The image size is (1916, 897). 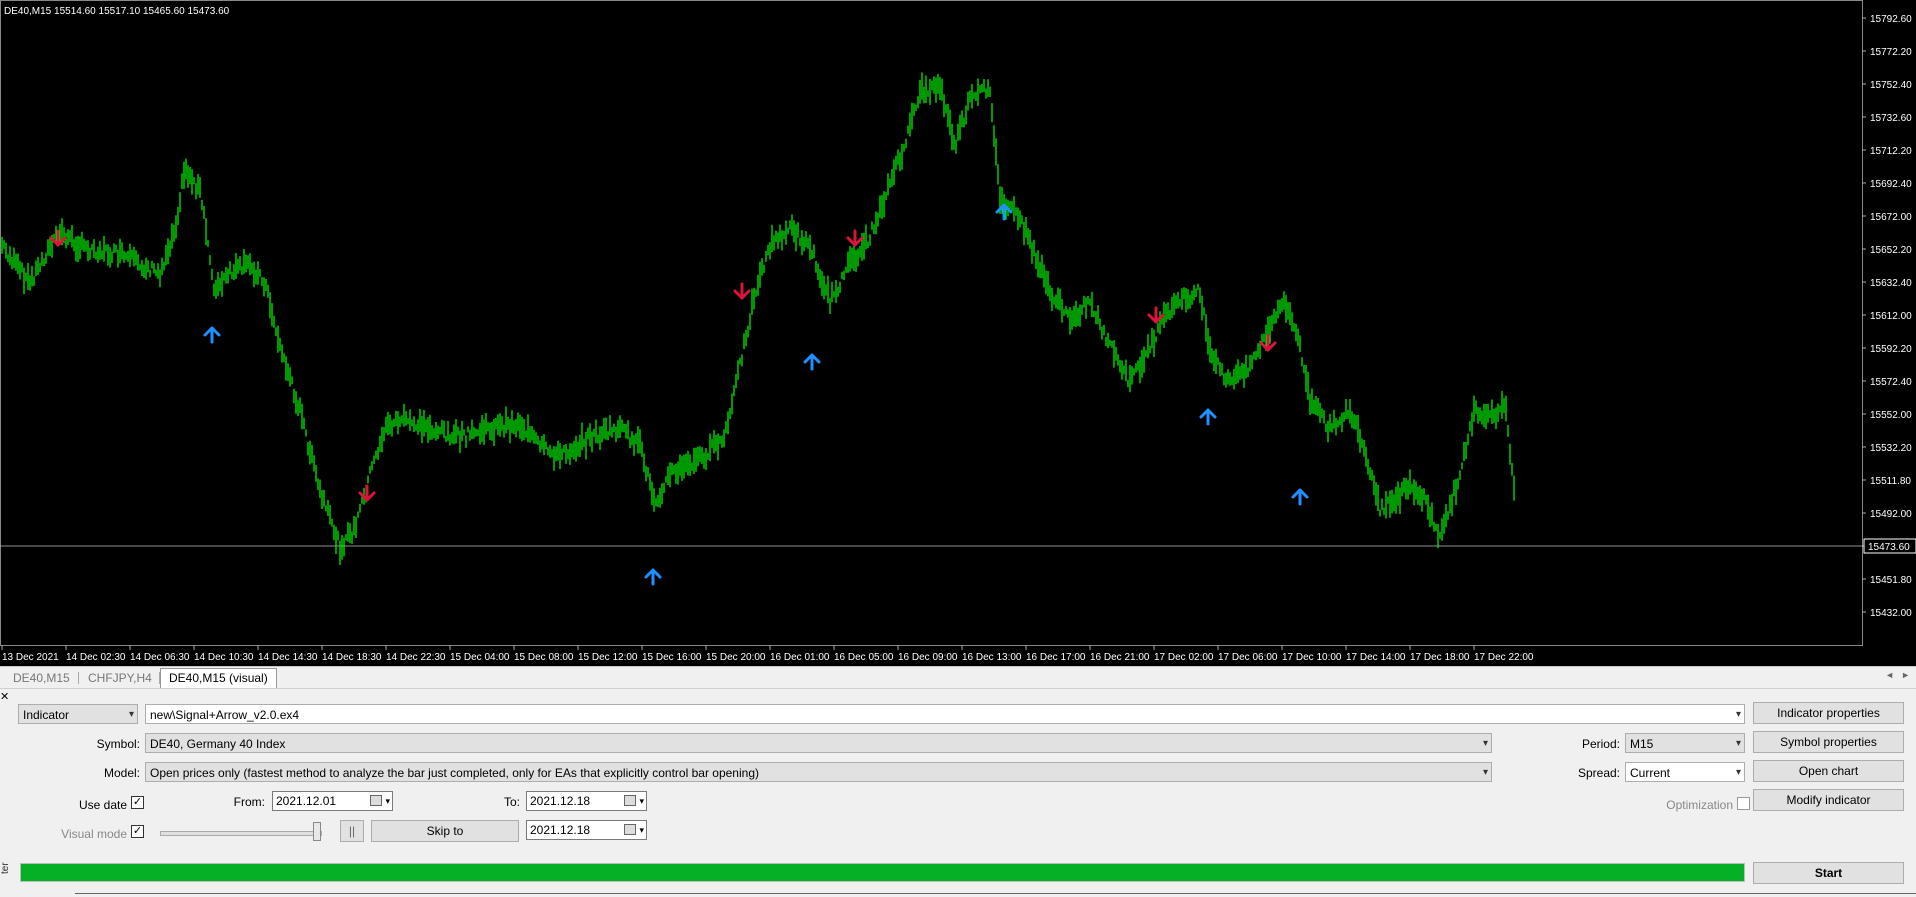 What do you see at coordinates (1891, 349) in the screenshot?
I see `price-label: 15592.20` at bounding box center [1891, 349].